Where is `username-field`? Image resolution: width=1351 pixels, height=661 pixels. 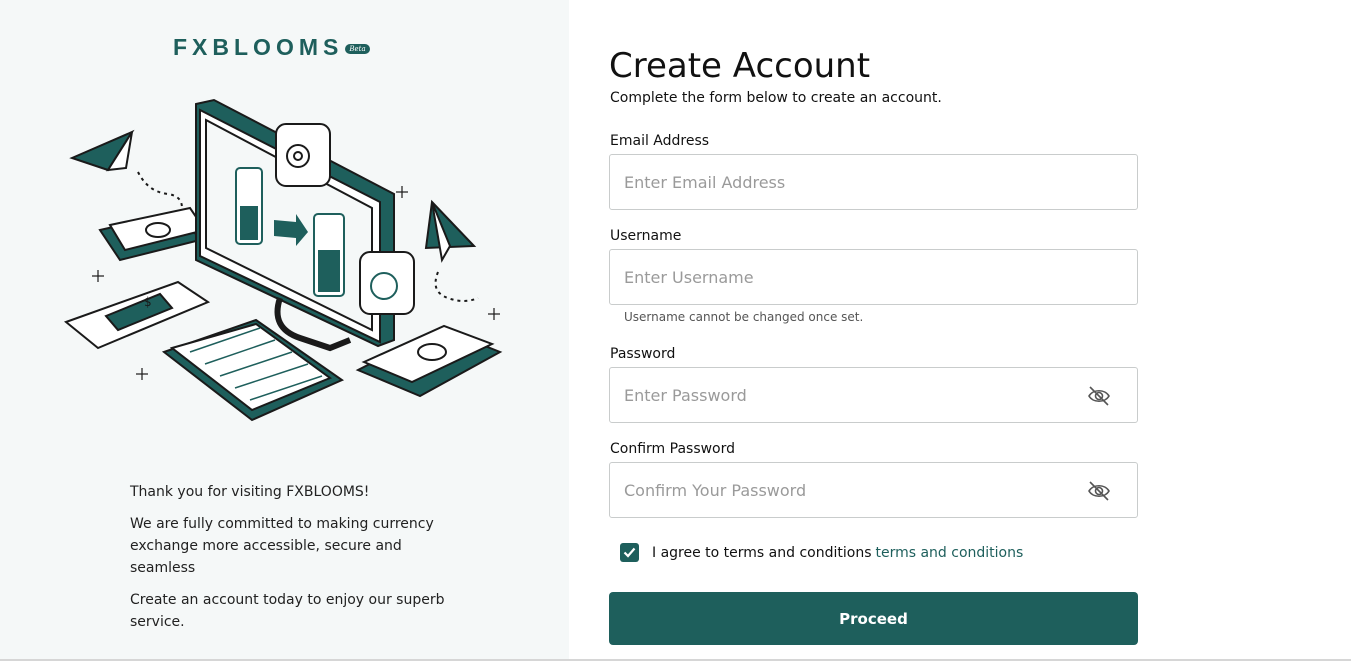
username-field is located at coordinates (873, 277).